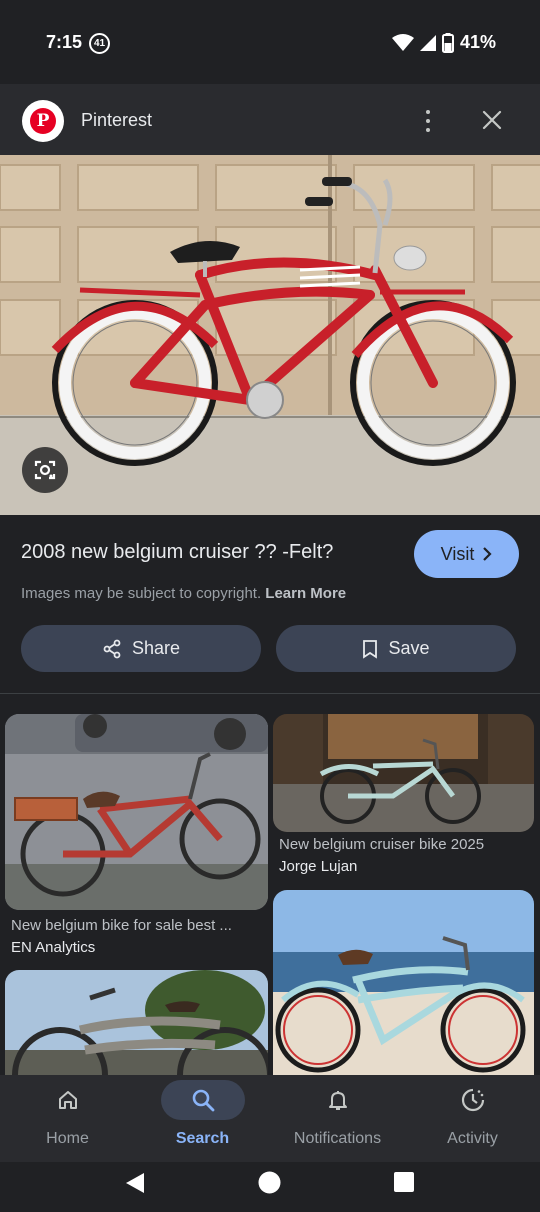  What do you see at coordinates (156, 648) in the screenshot?
I see `share-label: Share` at bounding box center [156, 648].